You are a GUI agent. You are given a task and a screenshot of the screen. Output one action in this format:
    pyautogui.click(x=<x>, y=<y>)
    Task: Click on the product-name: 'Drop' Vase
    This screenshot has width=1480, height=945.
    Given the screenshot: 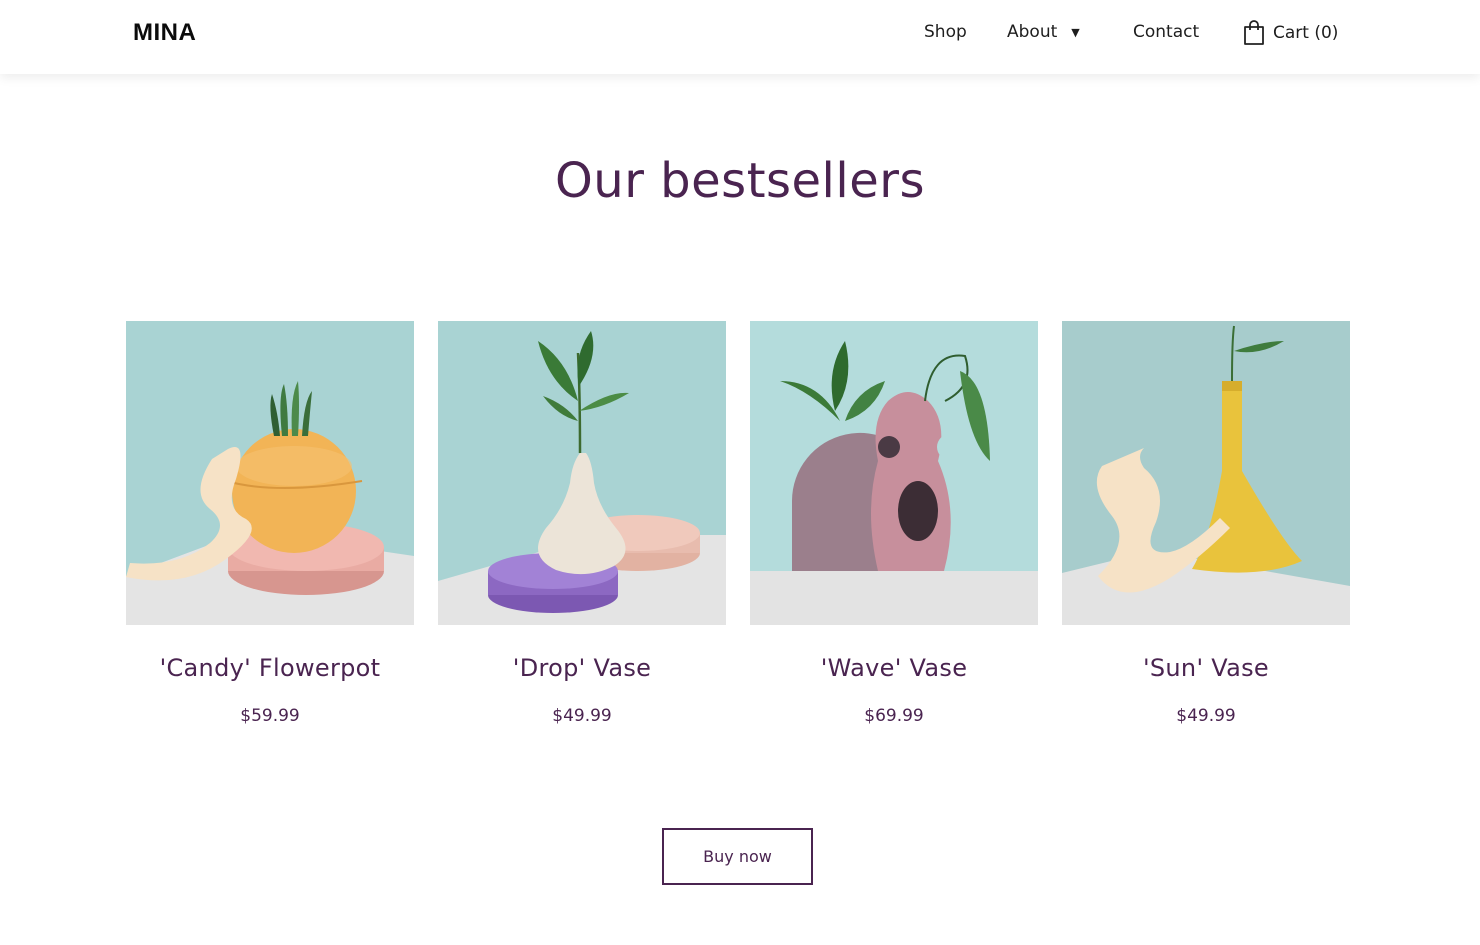 What is the action you would take?
    pyautogui.click(x=582, y=668)
    